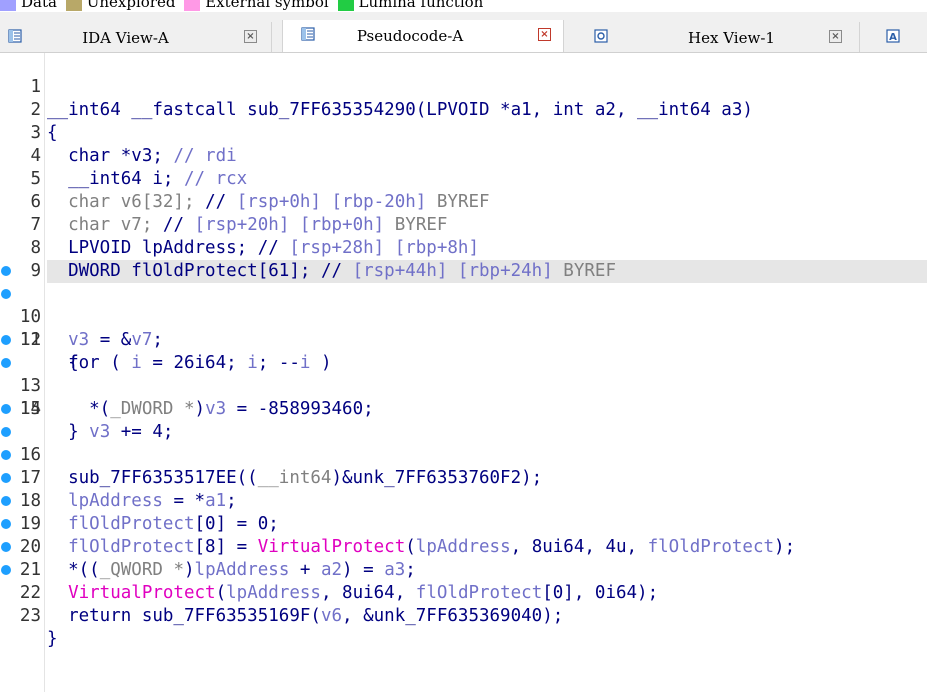  Describe the element at coordinates (463, 305) in the screenshot. I see `code-line: 10 v3 = &v7;` at that location.